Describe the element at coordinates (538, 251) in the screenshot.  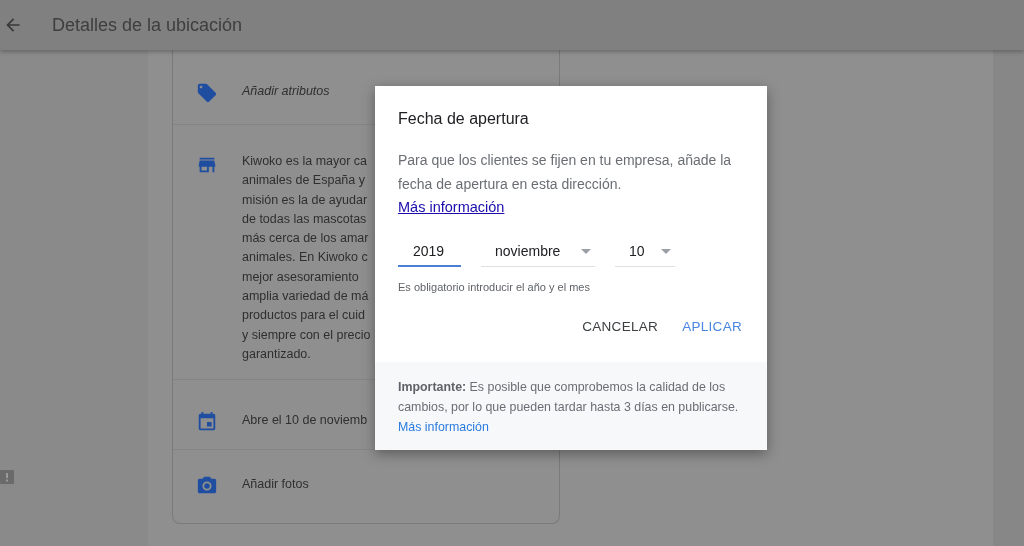
I see `dropdown: noviembre` at that location.